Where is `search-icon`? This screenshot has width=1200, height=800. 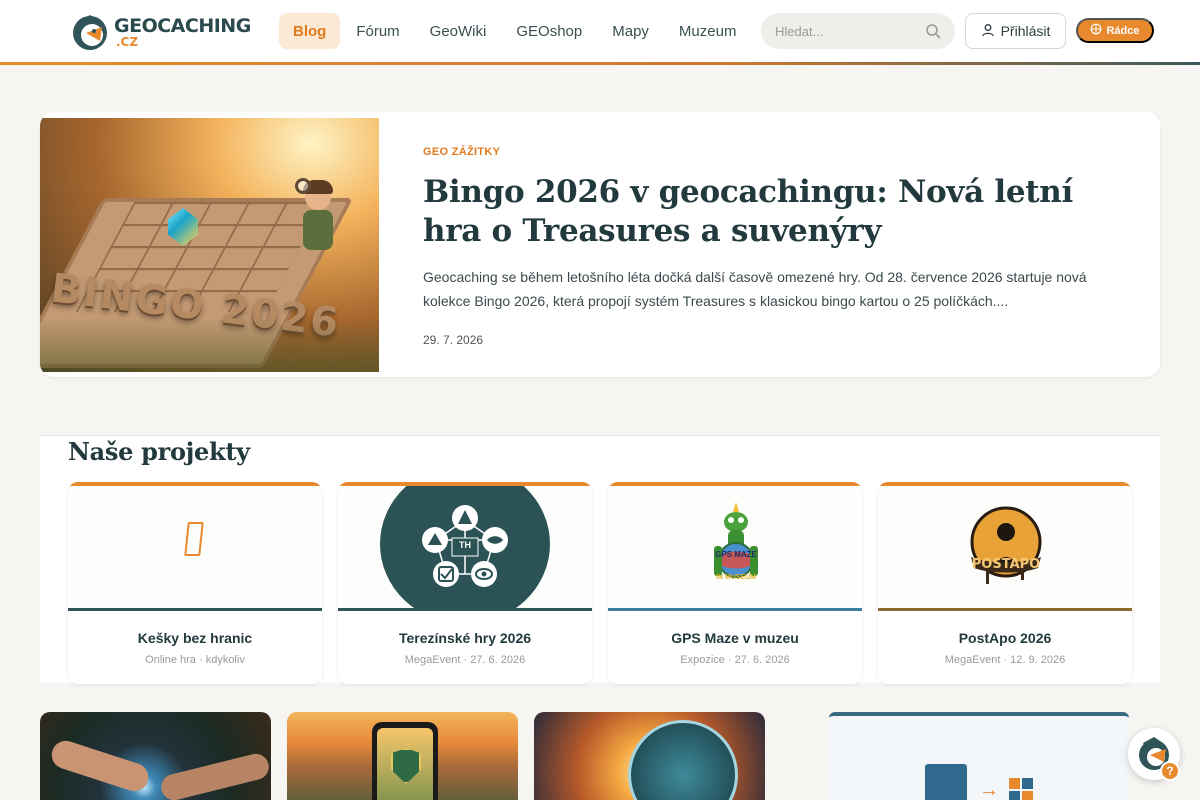
search-icon is located at coordinates (933, 31).